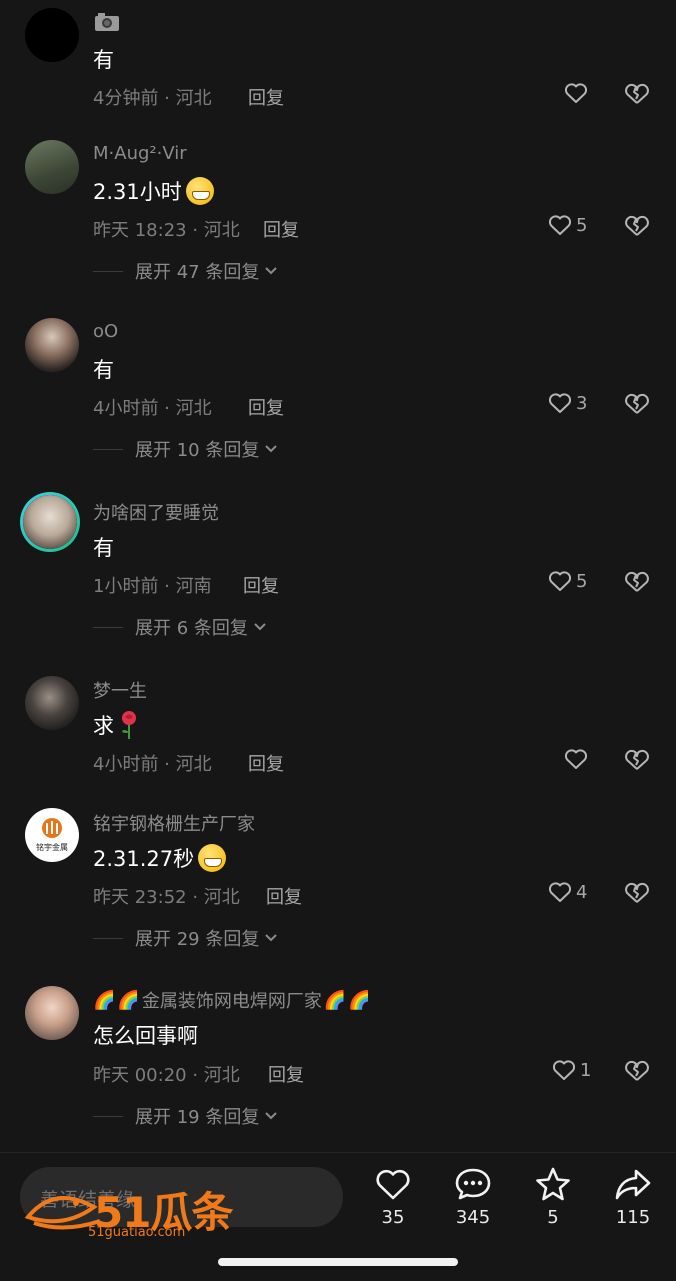  Describe the element at coordinates (152, 98) in the screenshot. I see `comment-meta: 4分钟前 · 河北` at that location.